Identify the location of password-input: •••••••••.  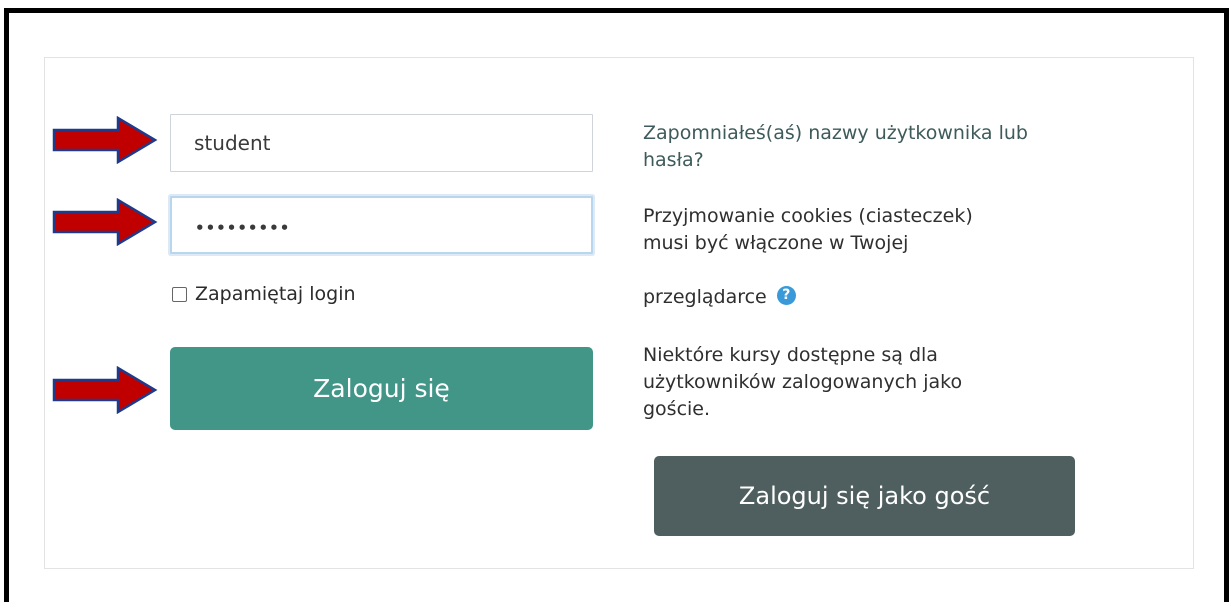
(381, 225).